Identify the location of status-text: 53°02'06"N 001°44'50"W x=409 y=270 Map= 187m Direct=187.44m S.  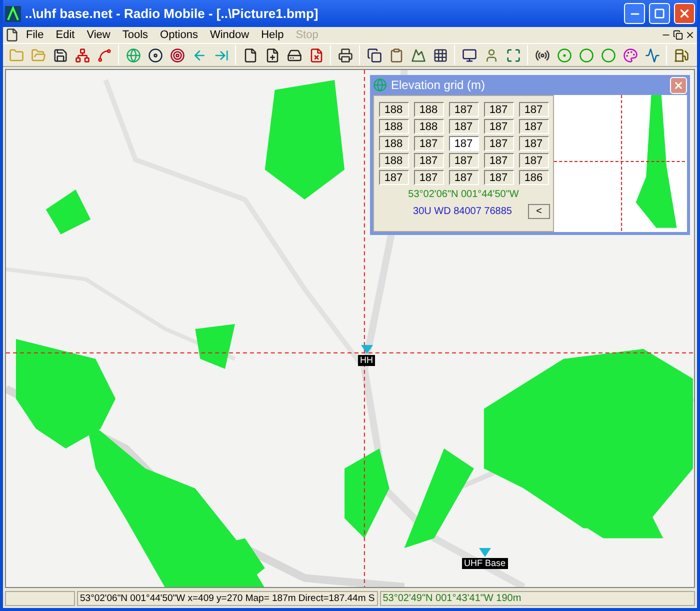
(227, 598).